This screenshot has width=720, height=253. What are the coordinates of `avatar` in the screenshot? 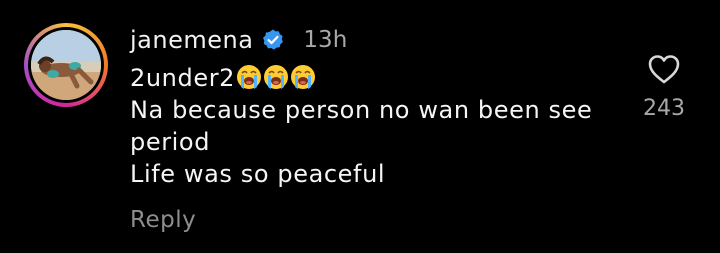 It's located at (66, 65).